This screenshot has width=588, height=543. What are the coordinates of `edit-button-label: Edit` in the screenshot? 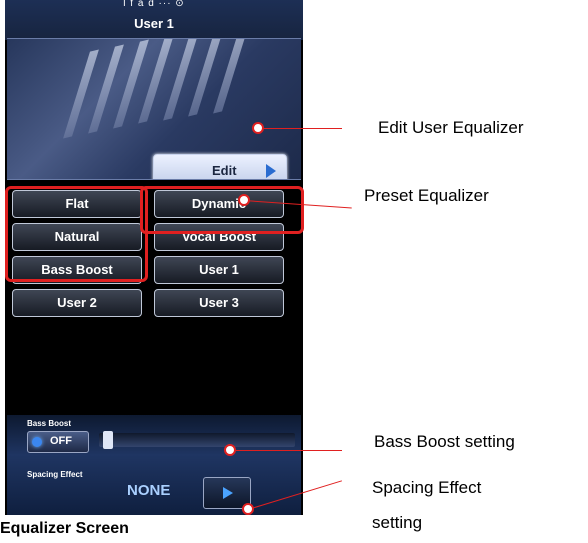 It's located at (224, 170).